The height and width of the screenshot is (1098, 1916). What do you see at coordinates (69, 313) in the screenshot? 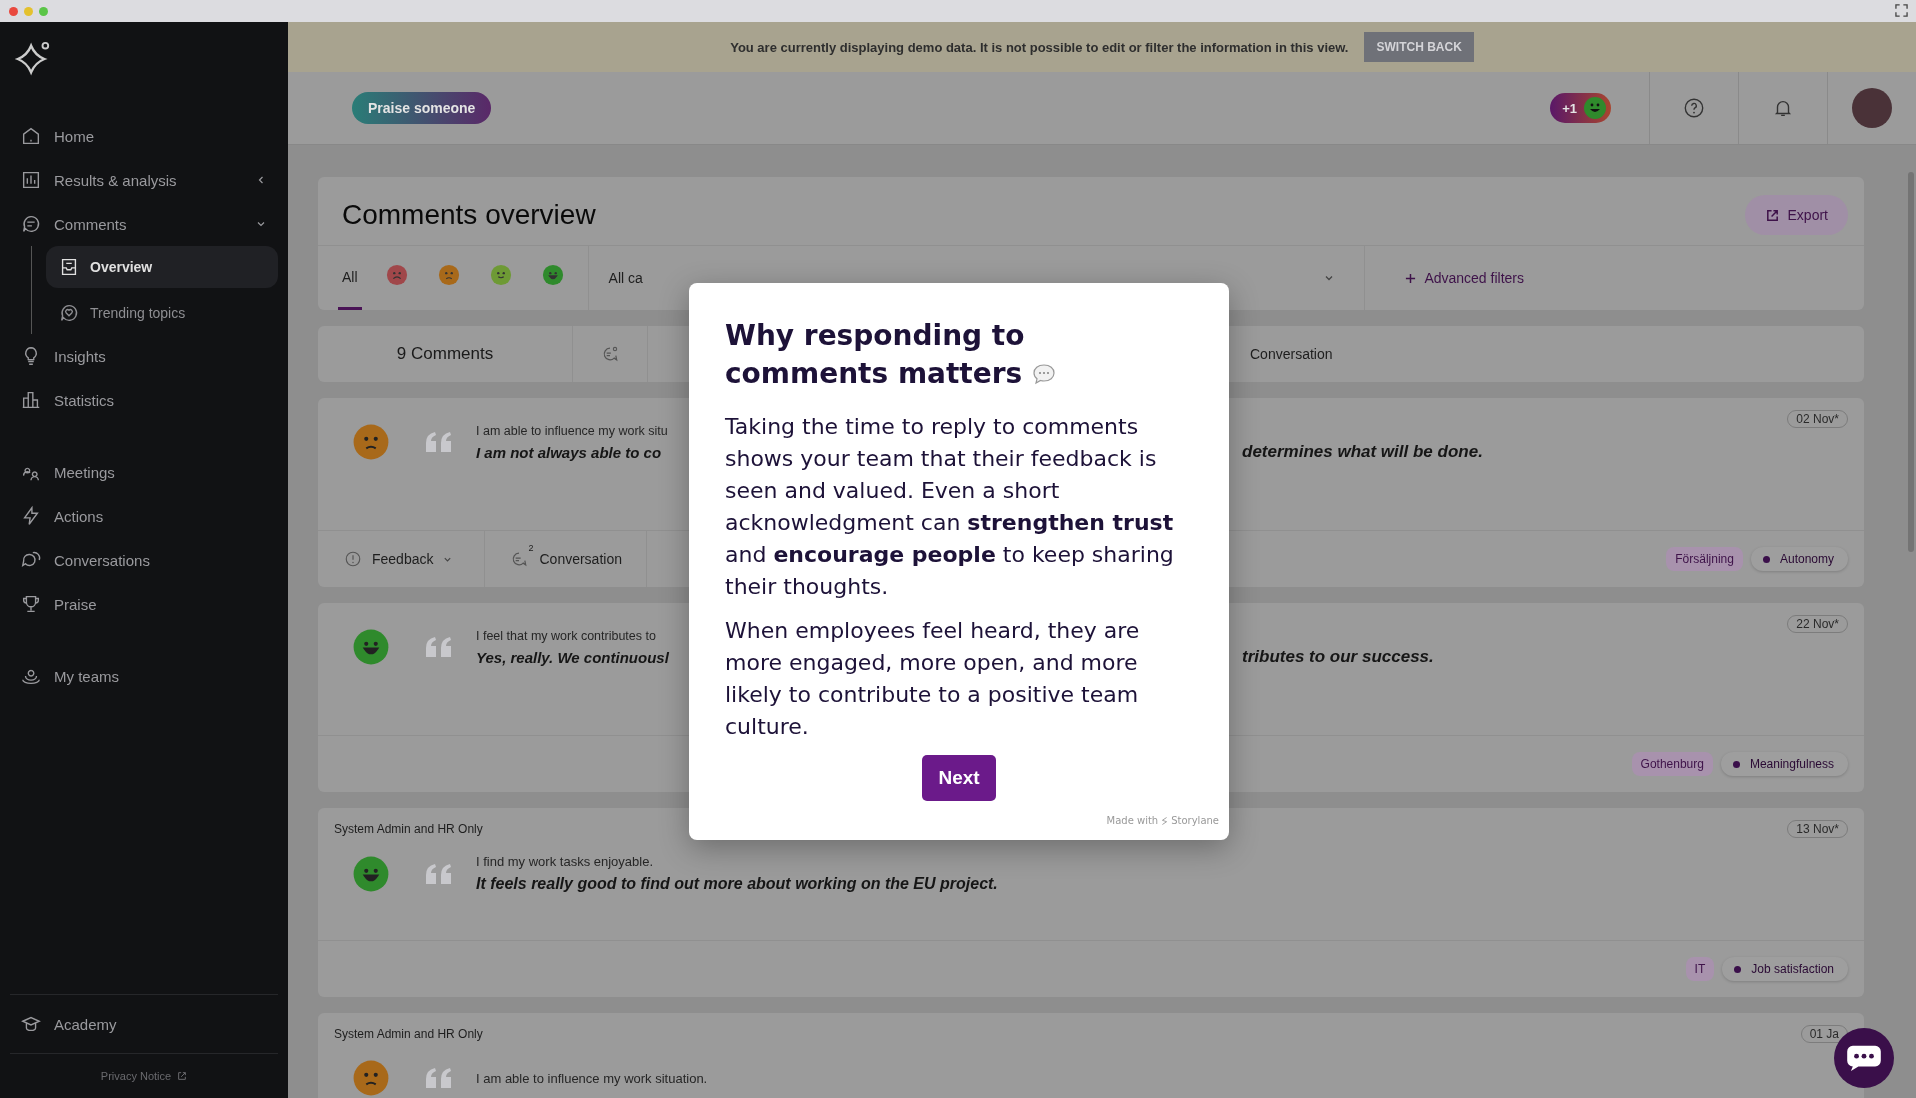
I see `heart-bubble-icon` at bounding box center [69, 313].